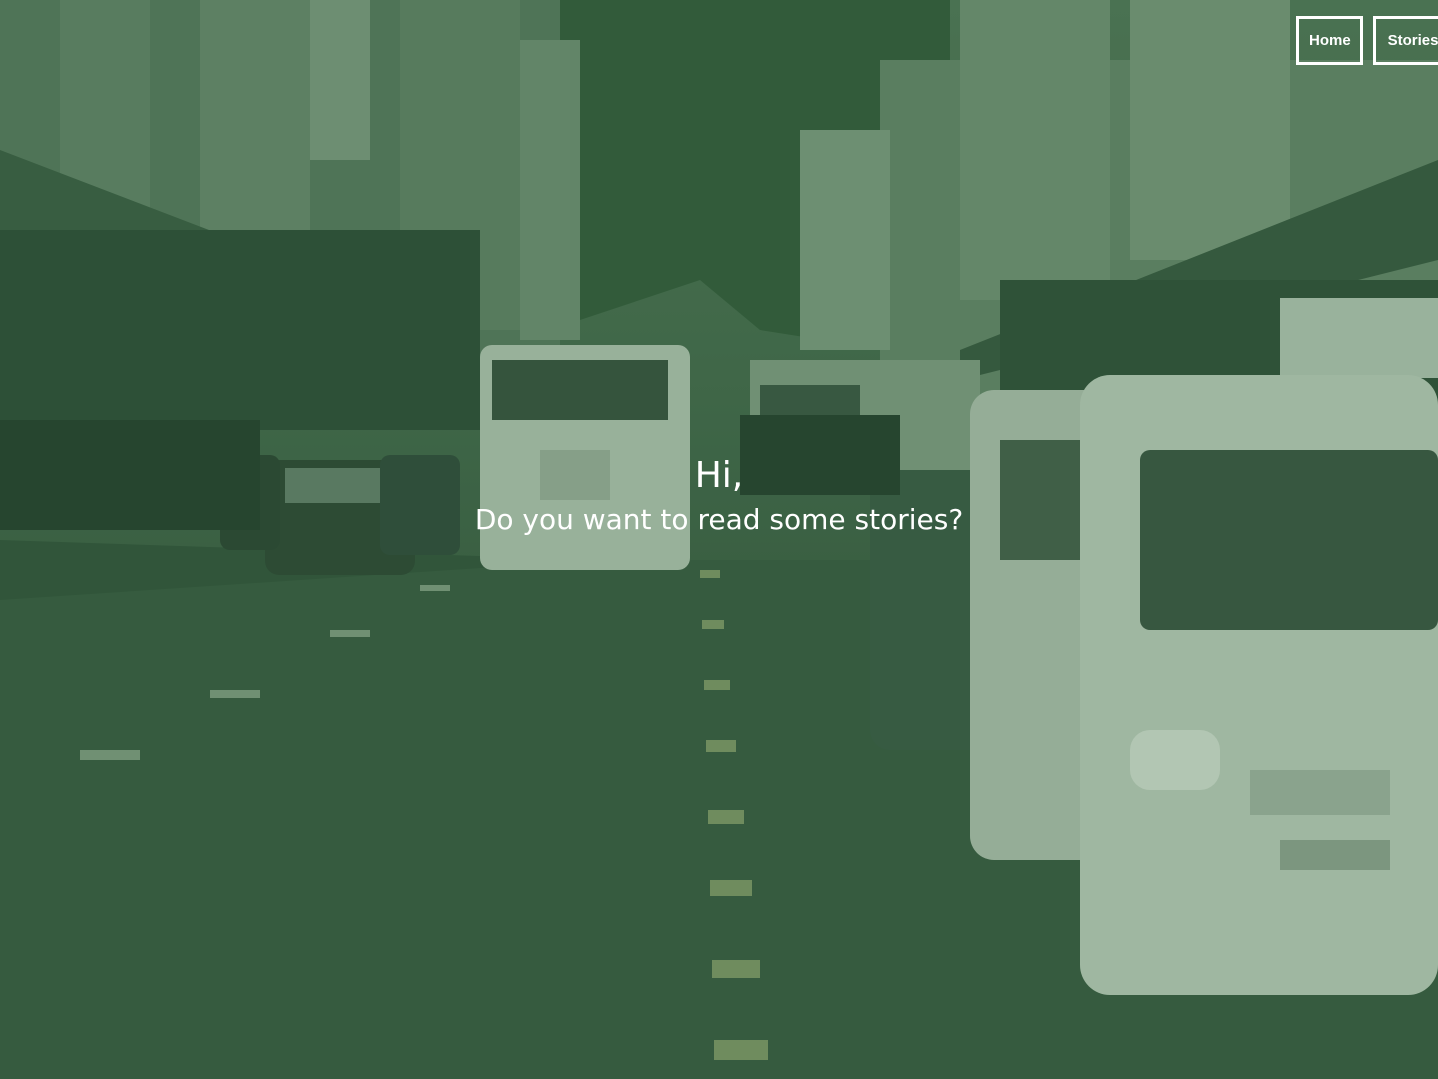 The width and height of the screenshot is (1438, 1079). I want to click on hero-greeting: Hi, Do you want to read some stories?, so click(719, 494).